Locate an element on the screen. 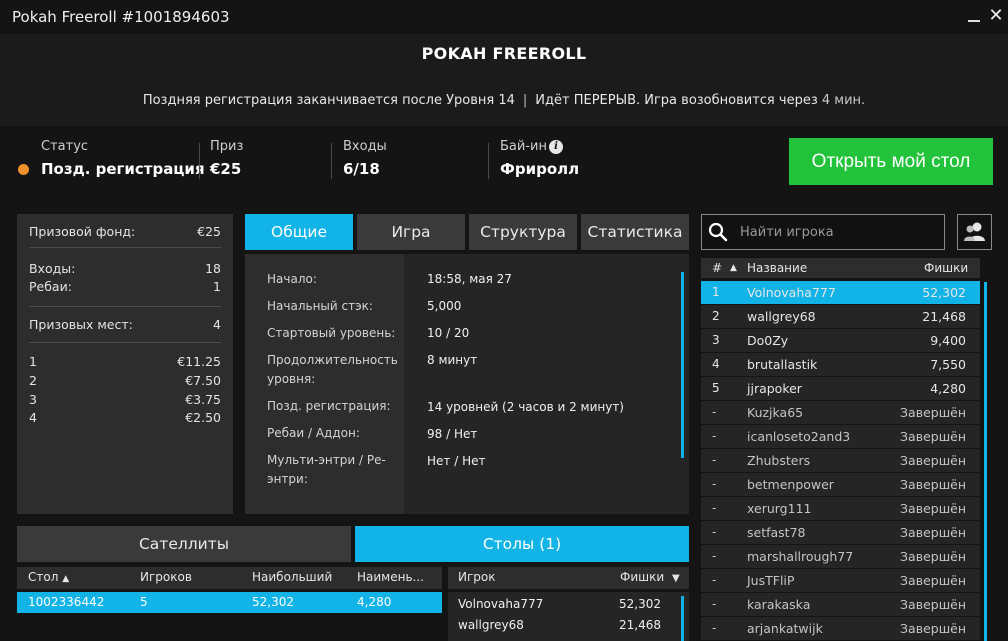  open-my-table-button: Открыть мой стол is located at coordinates (891, 161).